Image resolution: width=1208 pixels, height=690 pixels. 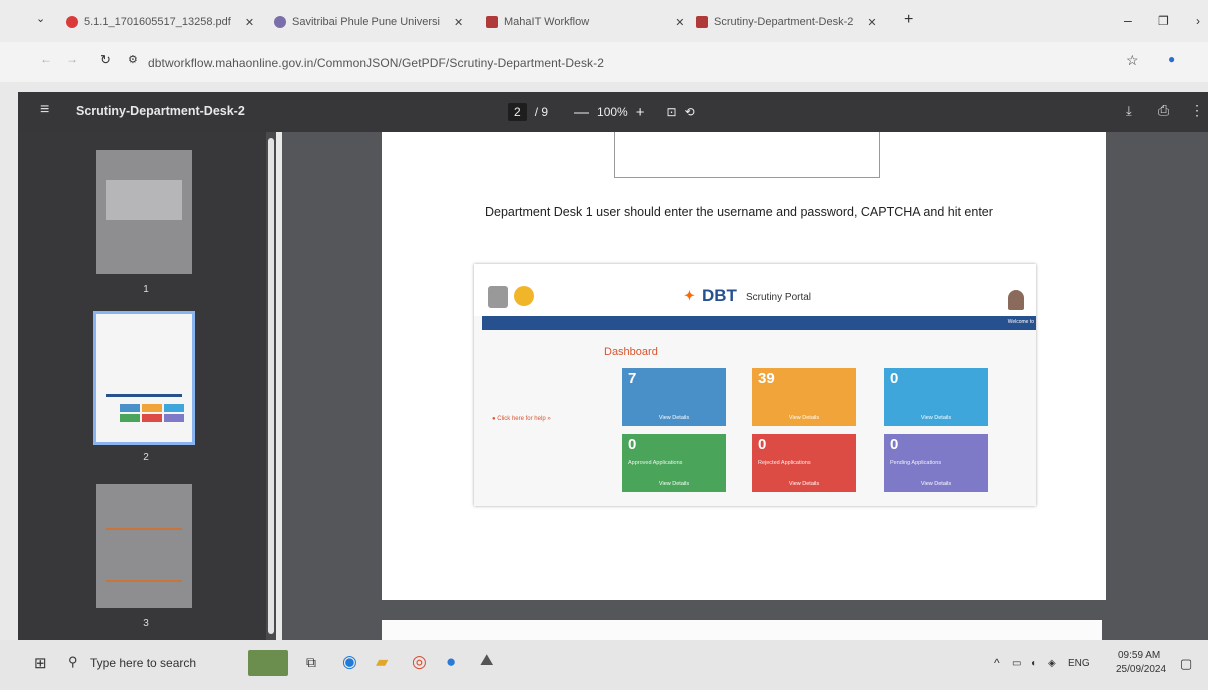 I want to click on zoom-level: 100%, so click(x=612, y=112).